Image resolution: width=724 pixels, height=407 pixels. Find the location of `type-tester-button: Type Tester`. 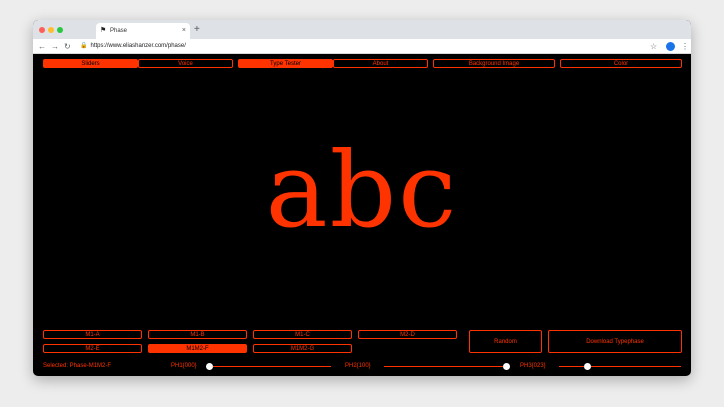

type-tester-button: Type Tester is located at coordinates (285, 63).